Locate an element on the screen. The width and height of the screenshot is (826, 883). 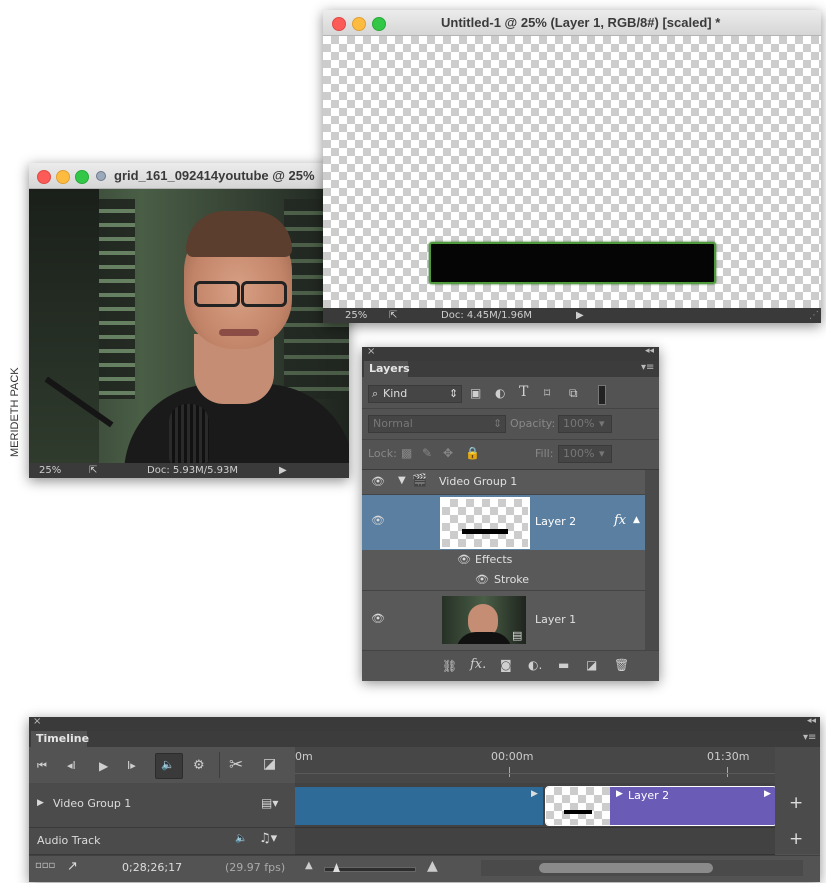
horizontal-scrollbar is located at coordinates (642, 868).